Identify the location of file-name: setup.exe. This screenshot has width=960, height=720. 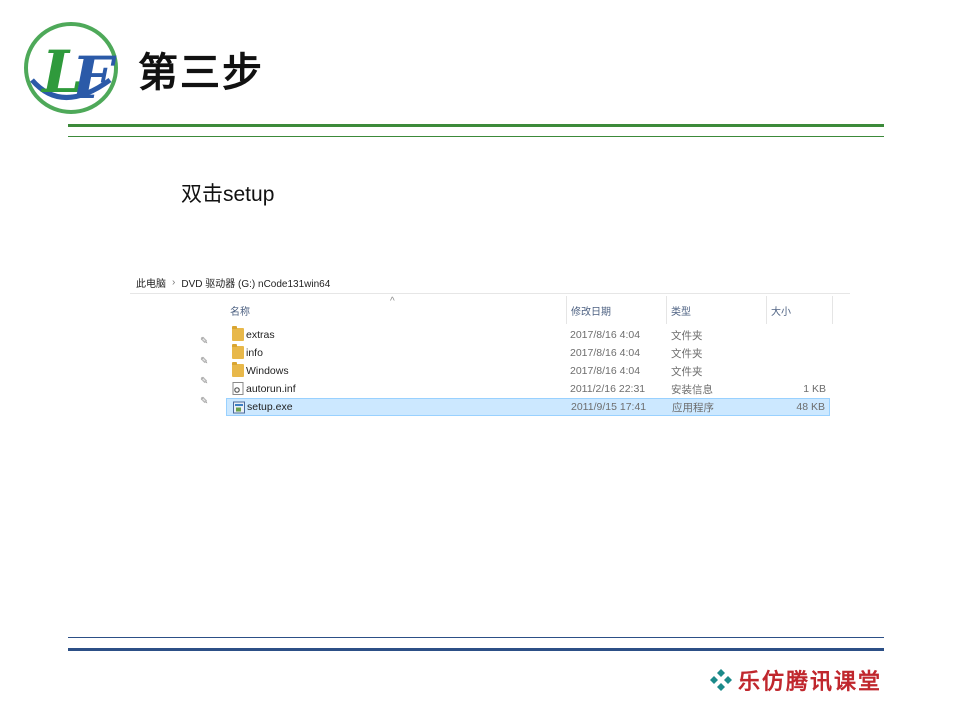
(270, 407).